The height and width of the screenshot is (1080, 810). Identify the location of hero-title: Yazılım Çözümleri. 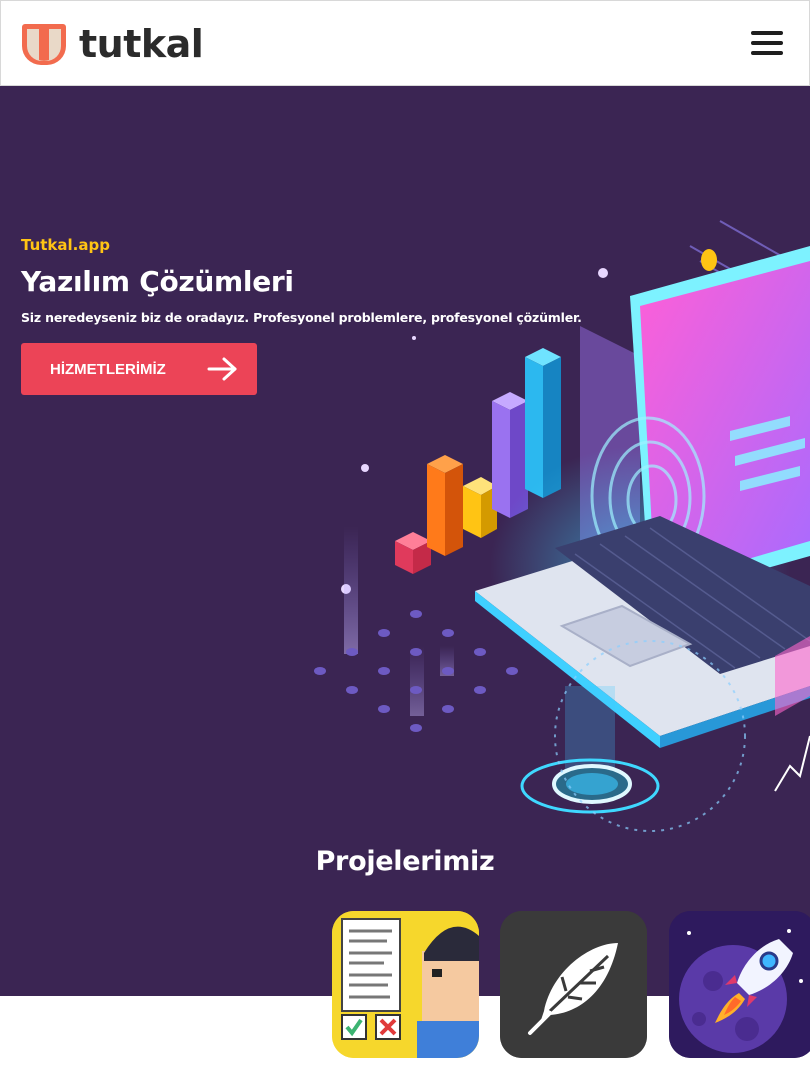
(157, 281).